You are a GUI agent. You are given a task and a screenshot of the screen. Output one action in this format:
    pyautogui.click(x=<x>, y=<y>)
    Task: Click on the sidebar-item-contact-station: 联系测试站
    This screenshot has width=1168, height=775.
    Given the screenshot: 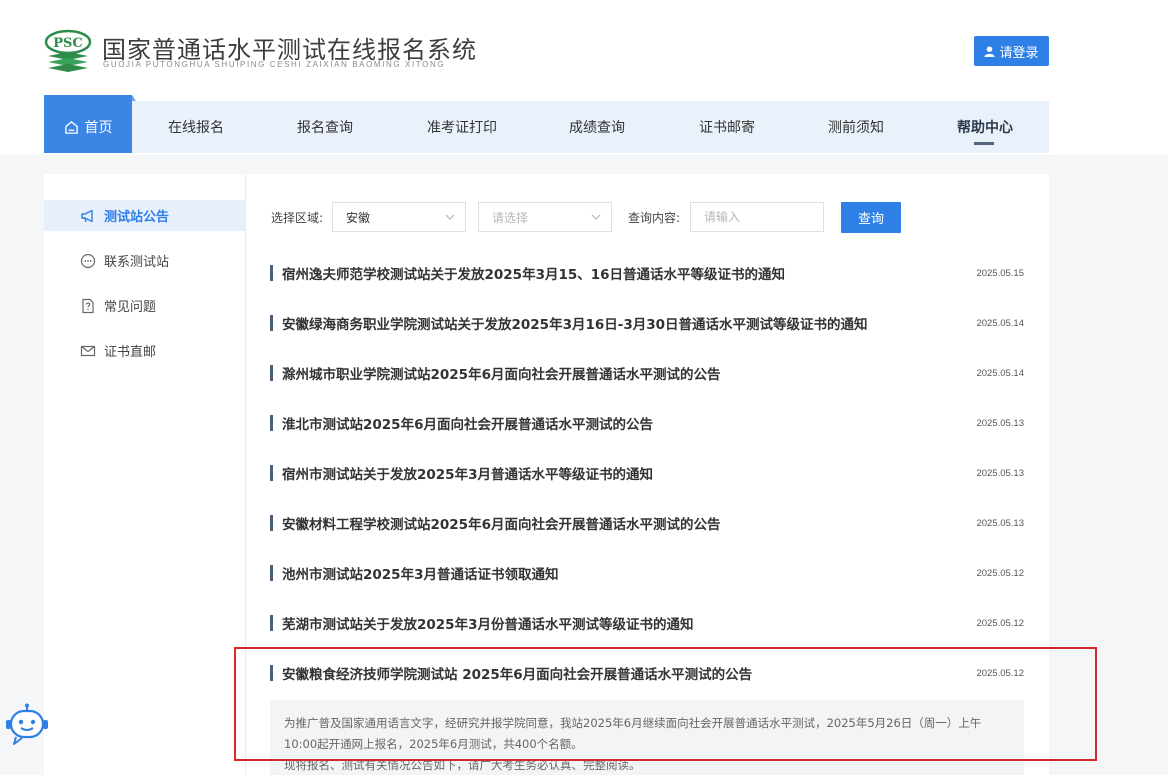 What is the action you would take?
    pyautogui.click(x=144, y=260)
    